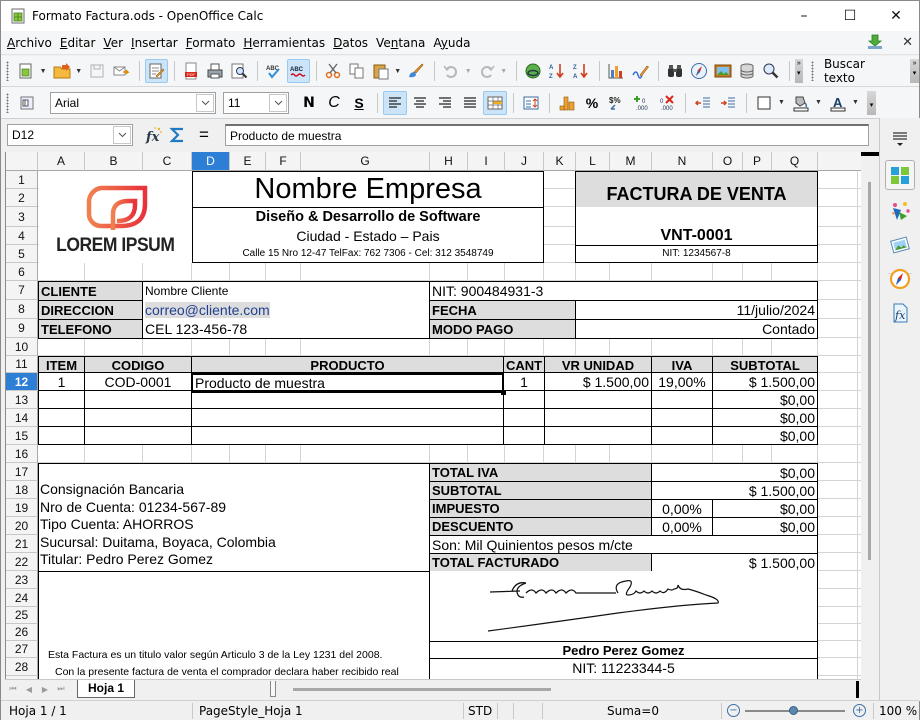 The image size is (920, 720). What do you see at coordinates (191, 71) in the screenshot?
I see `export-pdf-button: PDF` at bounding box center [191, 71].